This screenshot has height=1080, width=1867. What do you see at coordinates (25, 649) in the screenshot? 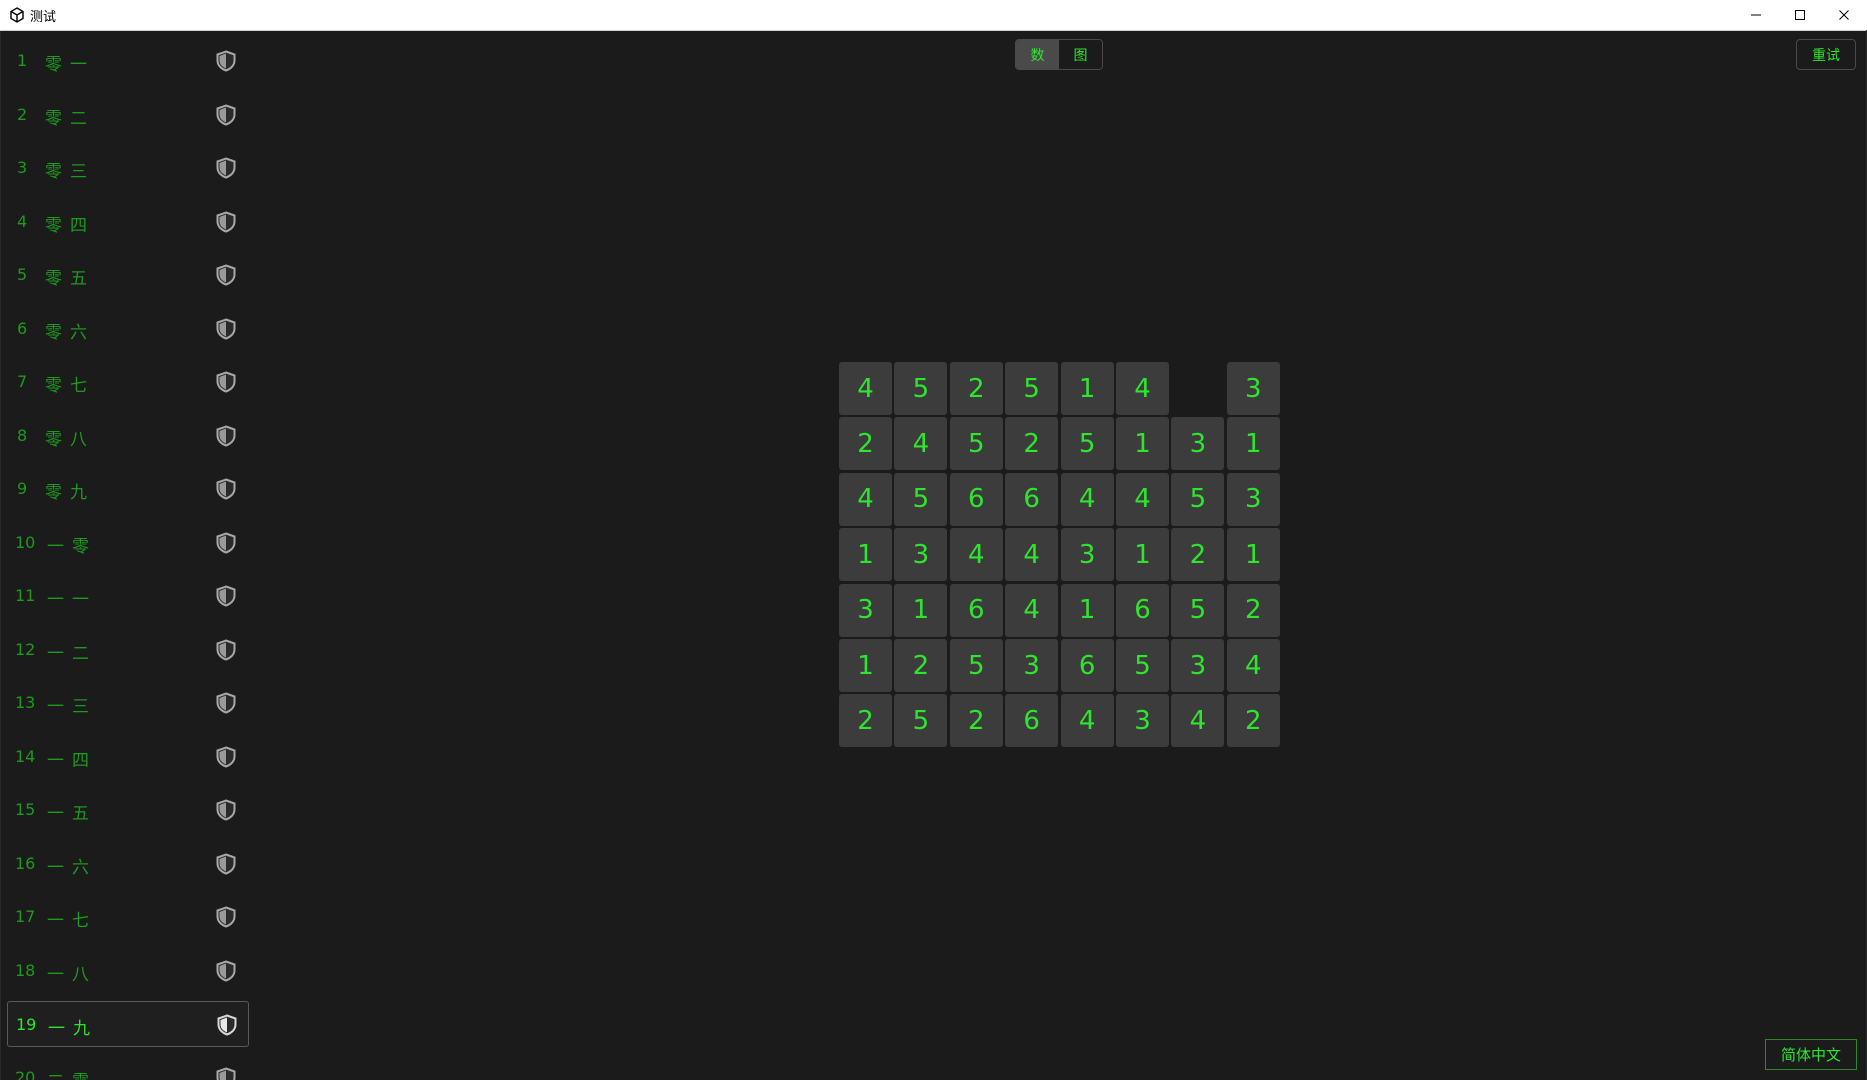
I see `level-number: 12` at bounding box center [25, 649].